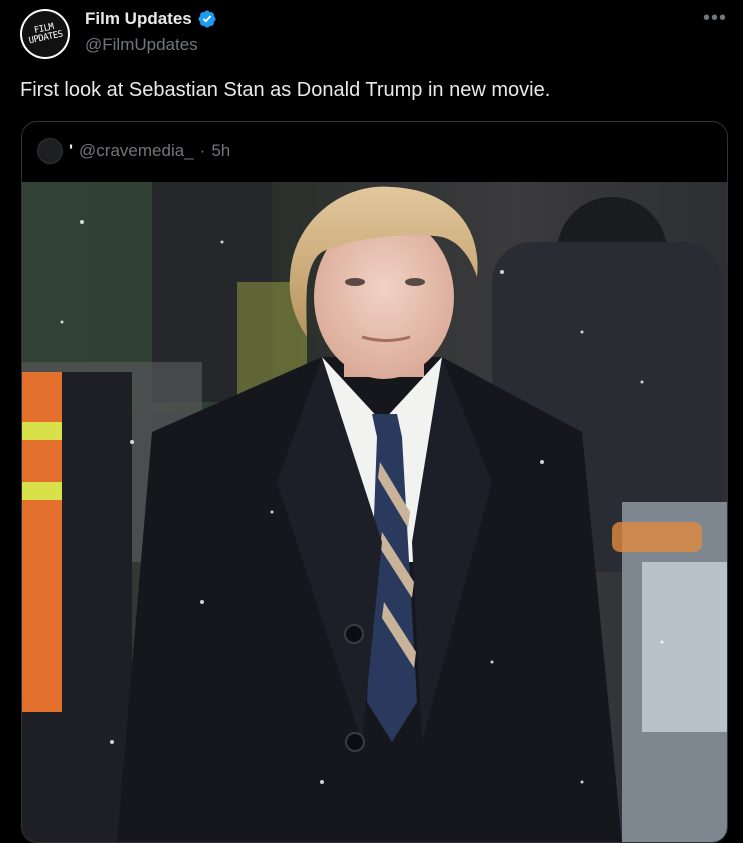  I want to click on author-avatar: FILM UPDATES, so click(45, 34).